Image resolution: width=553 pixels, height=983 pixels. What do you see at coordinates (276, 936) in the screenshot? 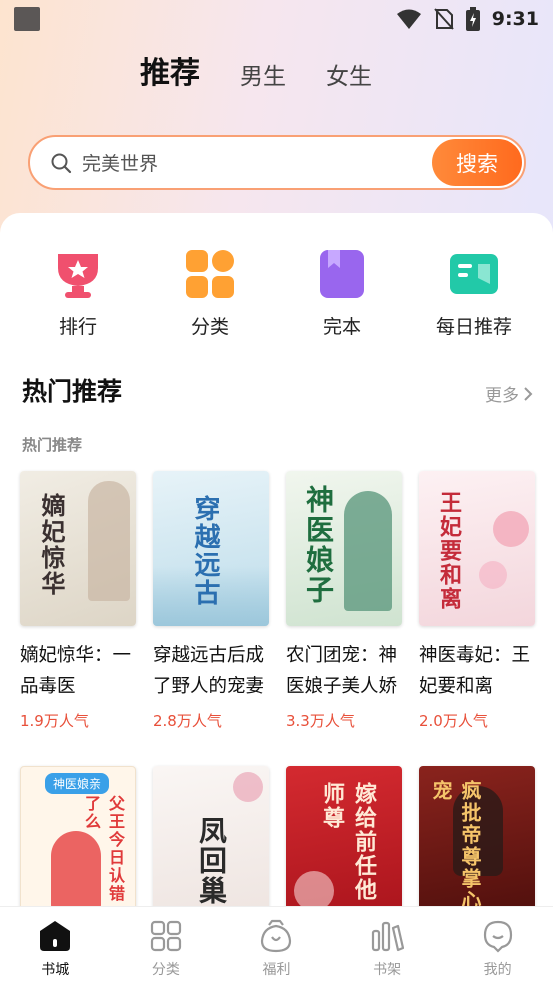
I see `welfare-icon` at bounding box center [276, 936].